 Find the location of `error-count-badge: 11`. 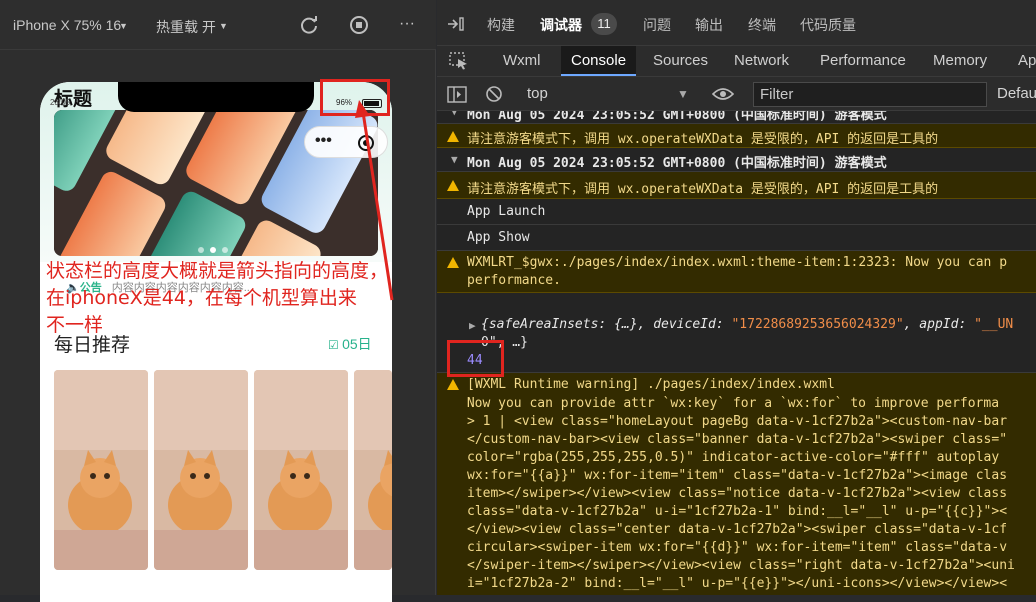

error-count-badge: 11 is located at coordinates (604, 24).